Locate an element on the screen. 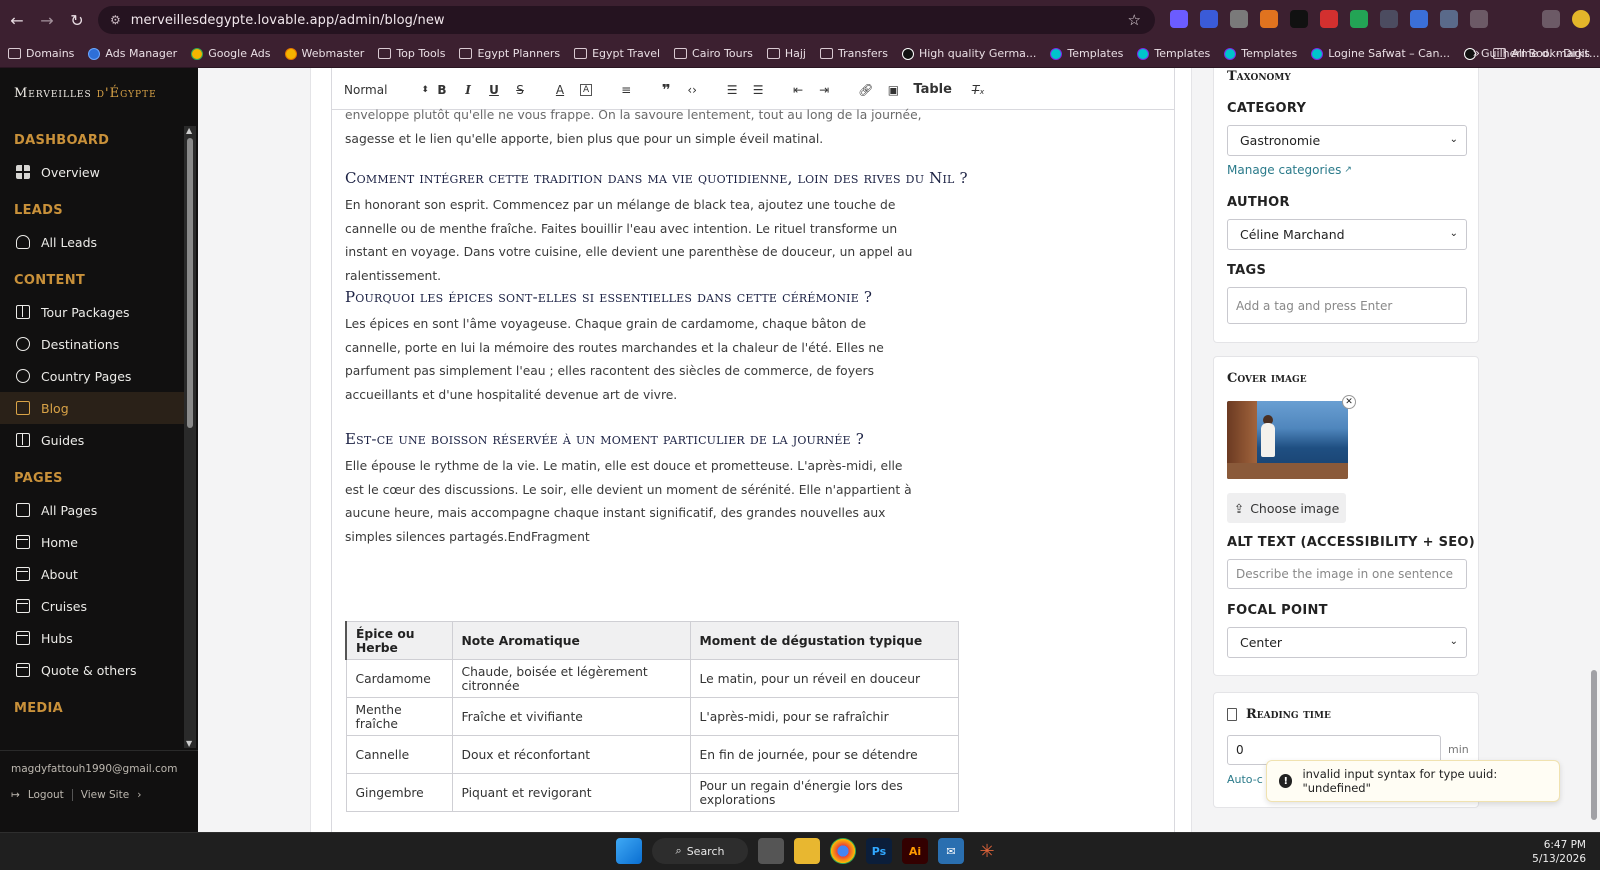 The width and height of the screenshot is (1600, 870). blockquote-icon: ❞ is located at coordinates (666, 90).